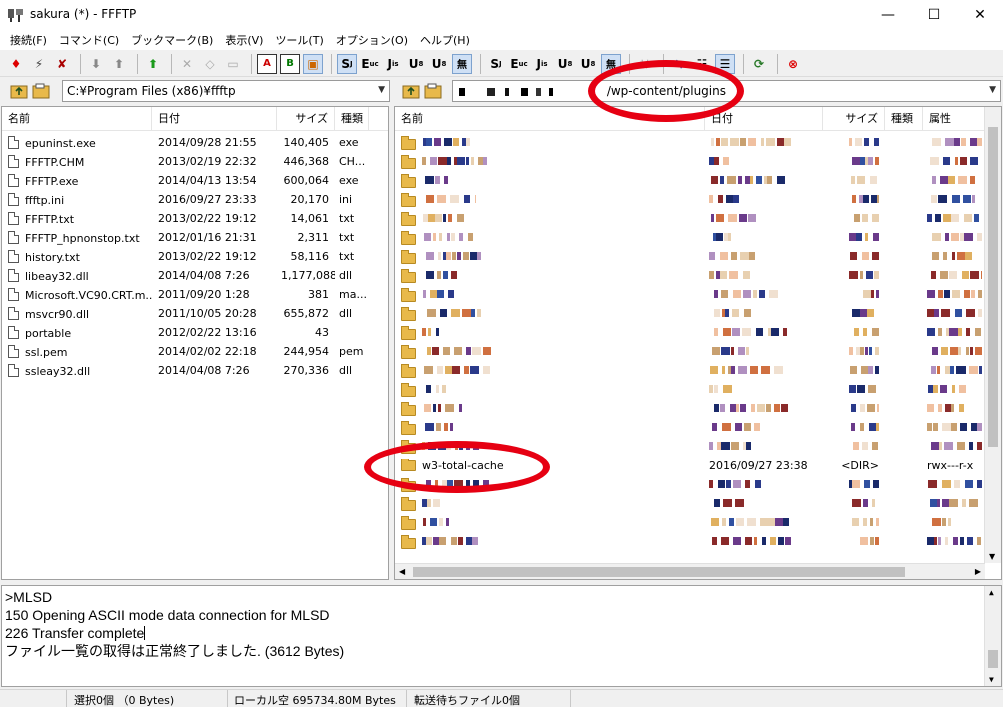 The width and height of the screenshot is (1003, 707). Describe the element at coordinates (185, 218) in the screenshot. I see `local-file-row: FFFTP.txt 2013/02/22 19:12 14,061 txt` at that location.